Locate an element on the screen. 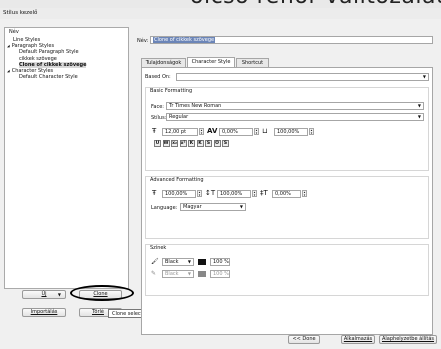 This screenshot has height=349, width=441. tab-properties-label: Tulajdonságok is located at coordinates (163, 63).